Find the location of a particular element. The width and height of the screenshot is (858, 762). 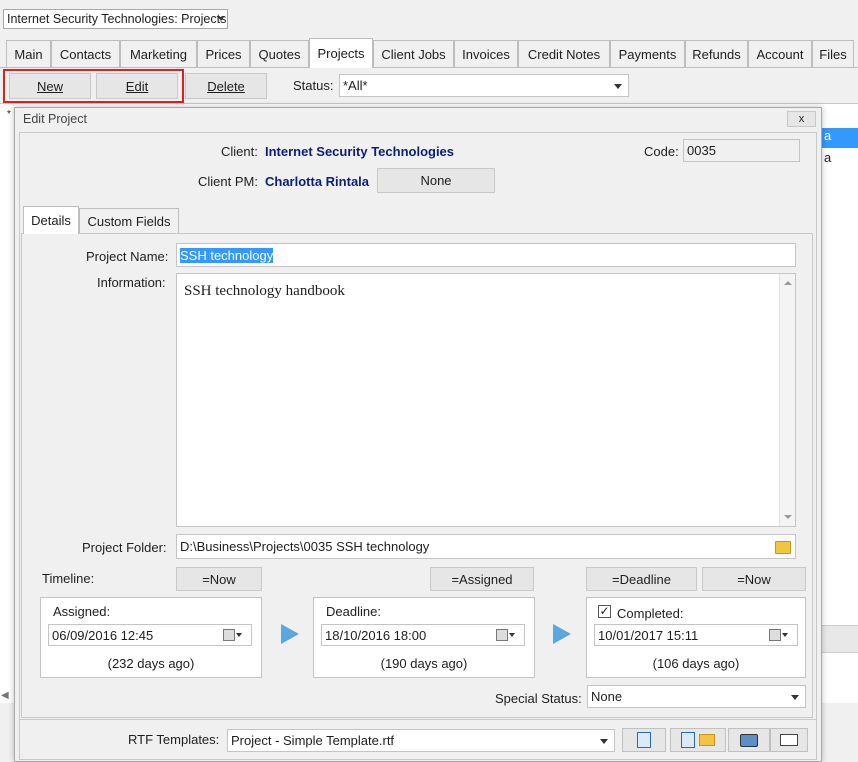

tab-account: Account is located at coordinates (780, 53).